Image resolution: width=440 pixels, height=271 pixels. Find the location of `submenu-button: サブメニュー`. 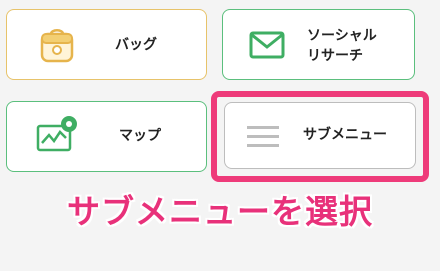

submenu-button: サブメニュー is located at coordinates (320, 135).